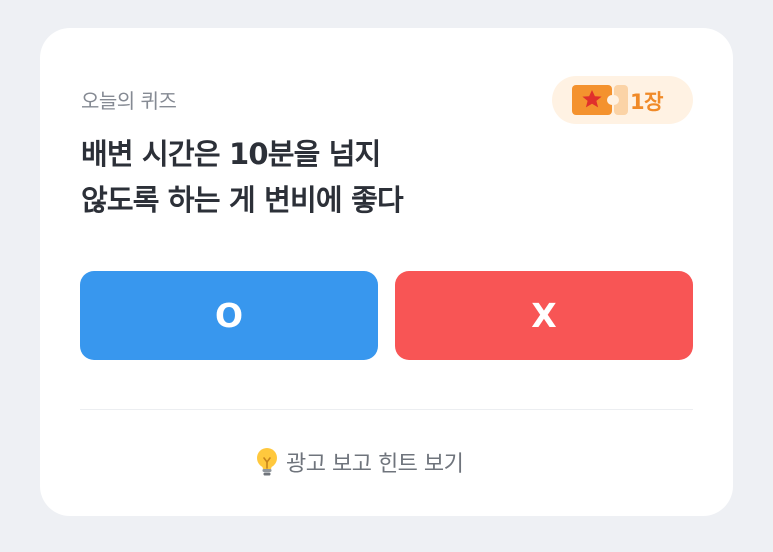  Describe the element at coordinates (600, 100) in the screenshot. I see `ticket-star-icon` at that location.